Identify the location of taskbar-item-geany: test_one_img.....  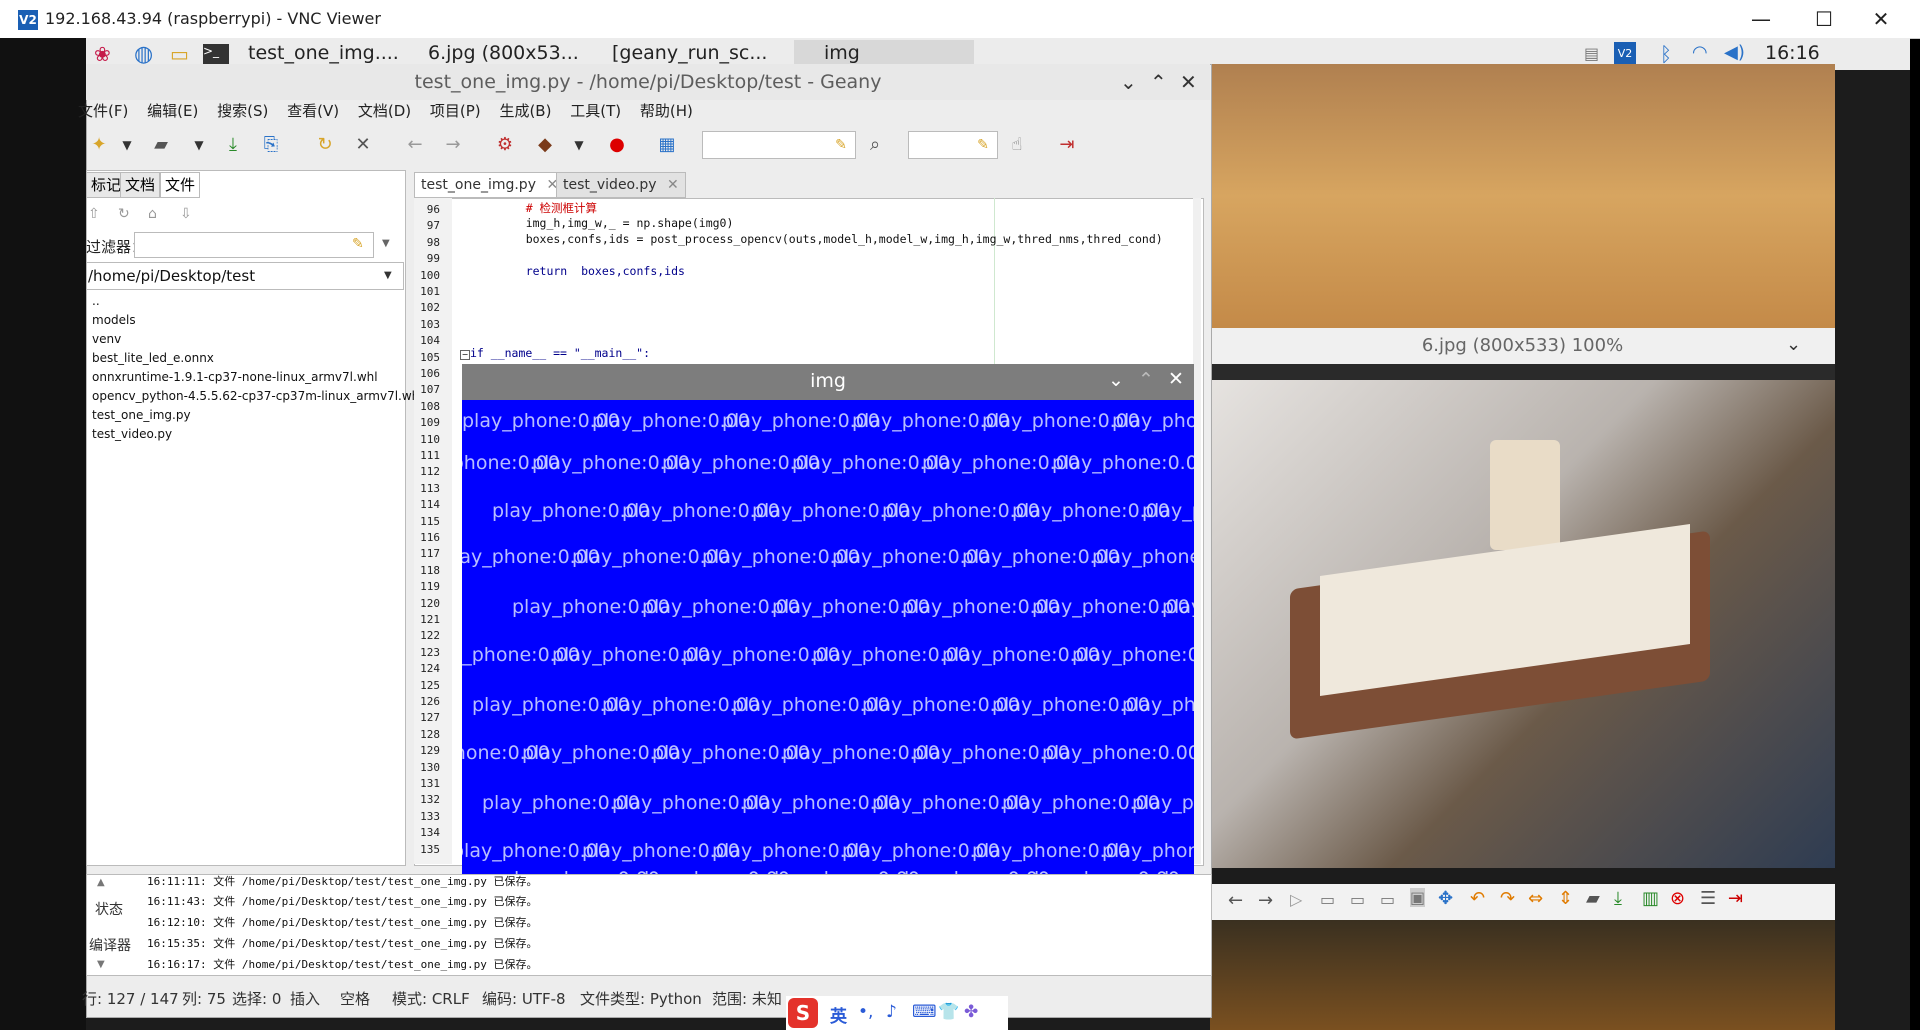
(323, 54).